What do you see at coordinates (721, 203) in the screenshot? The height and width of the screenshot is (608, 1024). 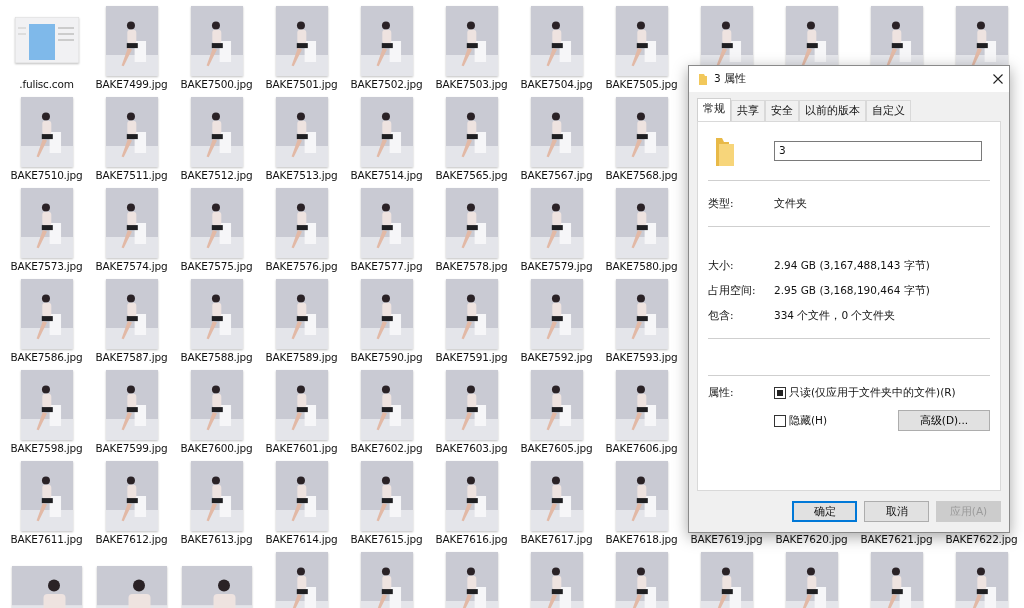 I see `field-label: 类型:` at bounding box center [721, 203].